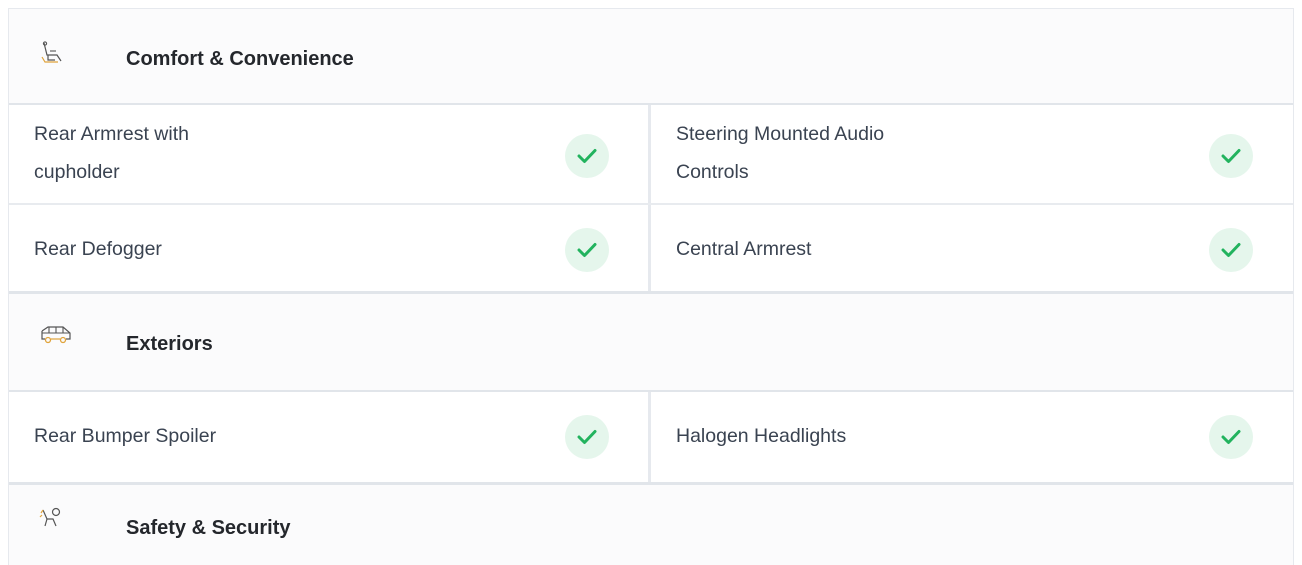 This screenshot has height=565, width=1302. I want to click on airbag-icon, so click(52, 518).